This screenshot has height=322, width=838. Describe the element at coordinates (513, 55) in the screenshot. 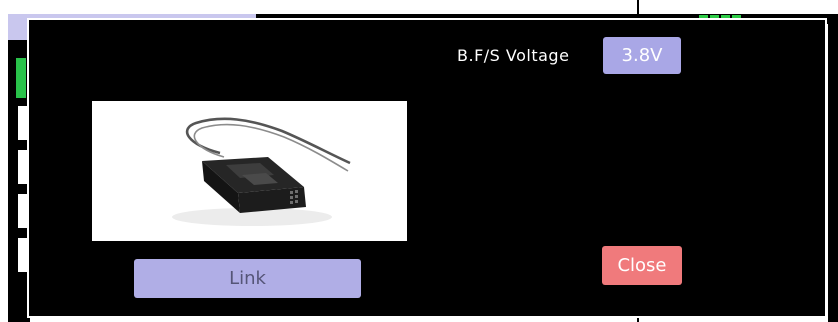

I see `voltage-label: B.F/S Voltage` at that location.